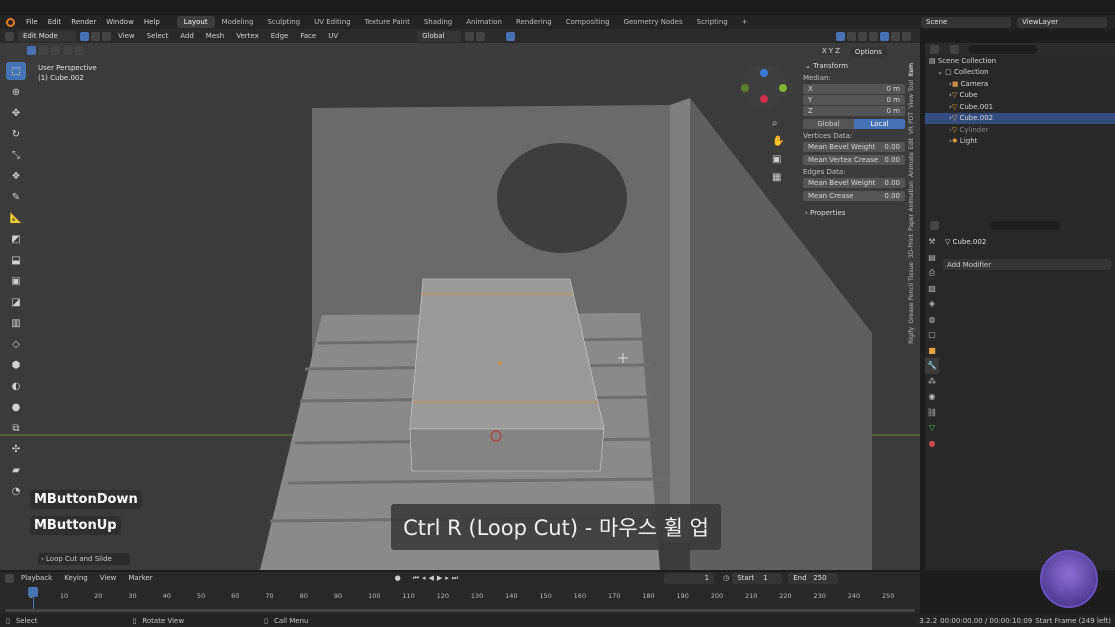 The image size is (1115, 627). What do you see at coordinates (911, 118) in the screenshot?
I see `tab-pdt: PDT` at bounding box center [911, 118].